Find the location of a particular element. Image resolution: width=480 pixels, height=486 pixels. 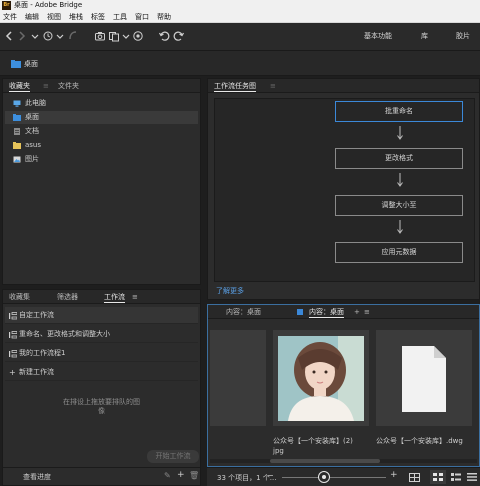

blank-document-icon is located at coordinates (424, 379).